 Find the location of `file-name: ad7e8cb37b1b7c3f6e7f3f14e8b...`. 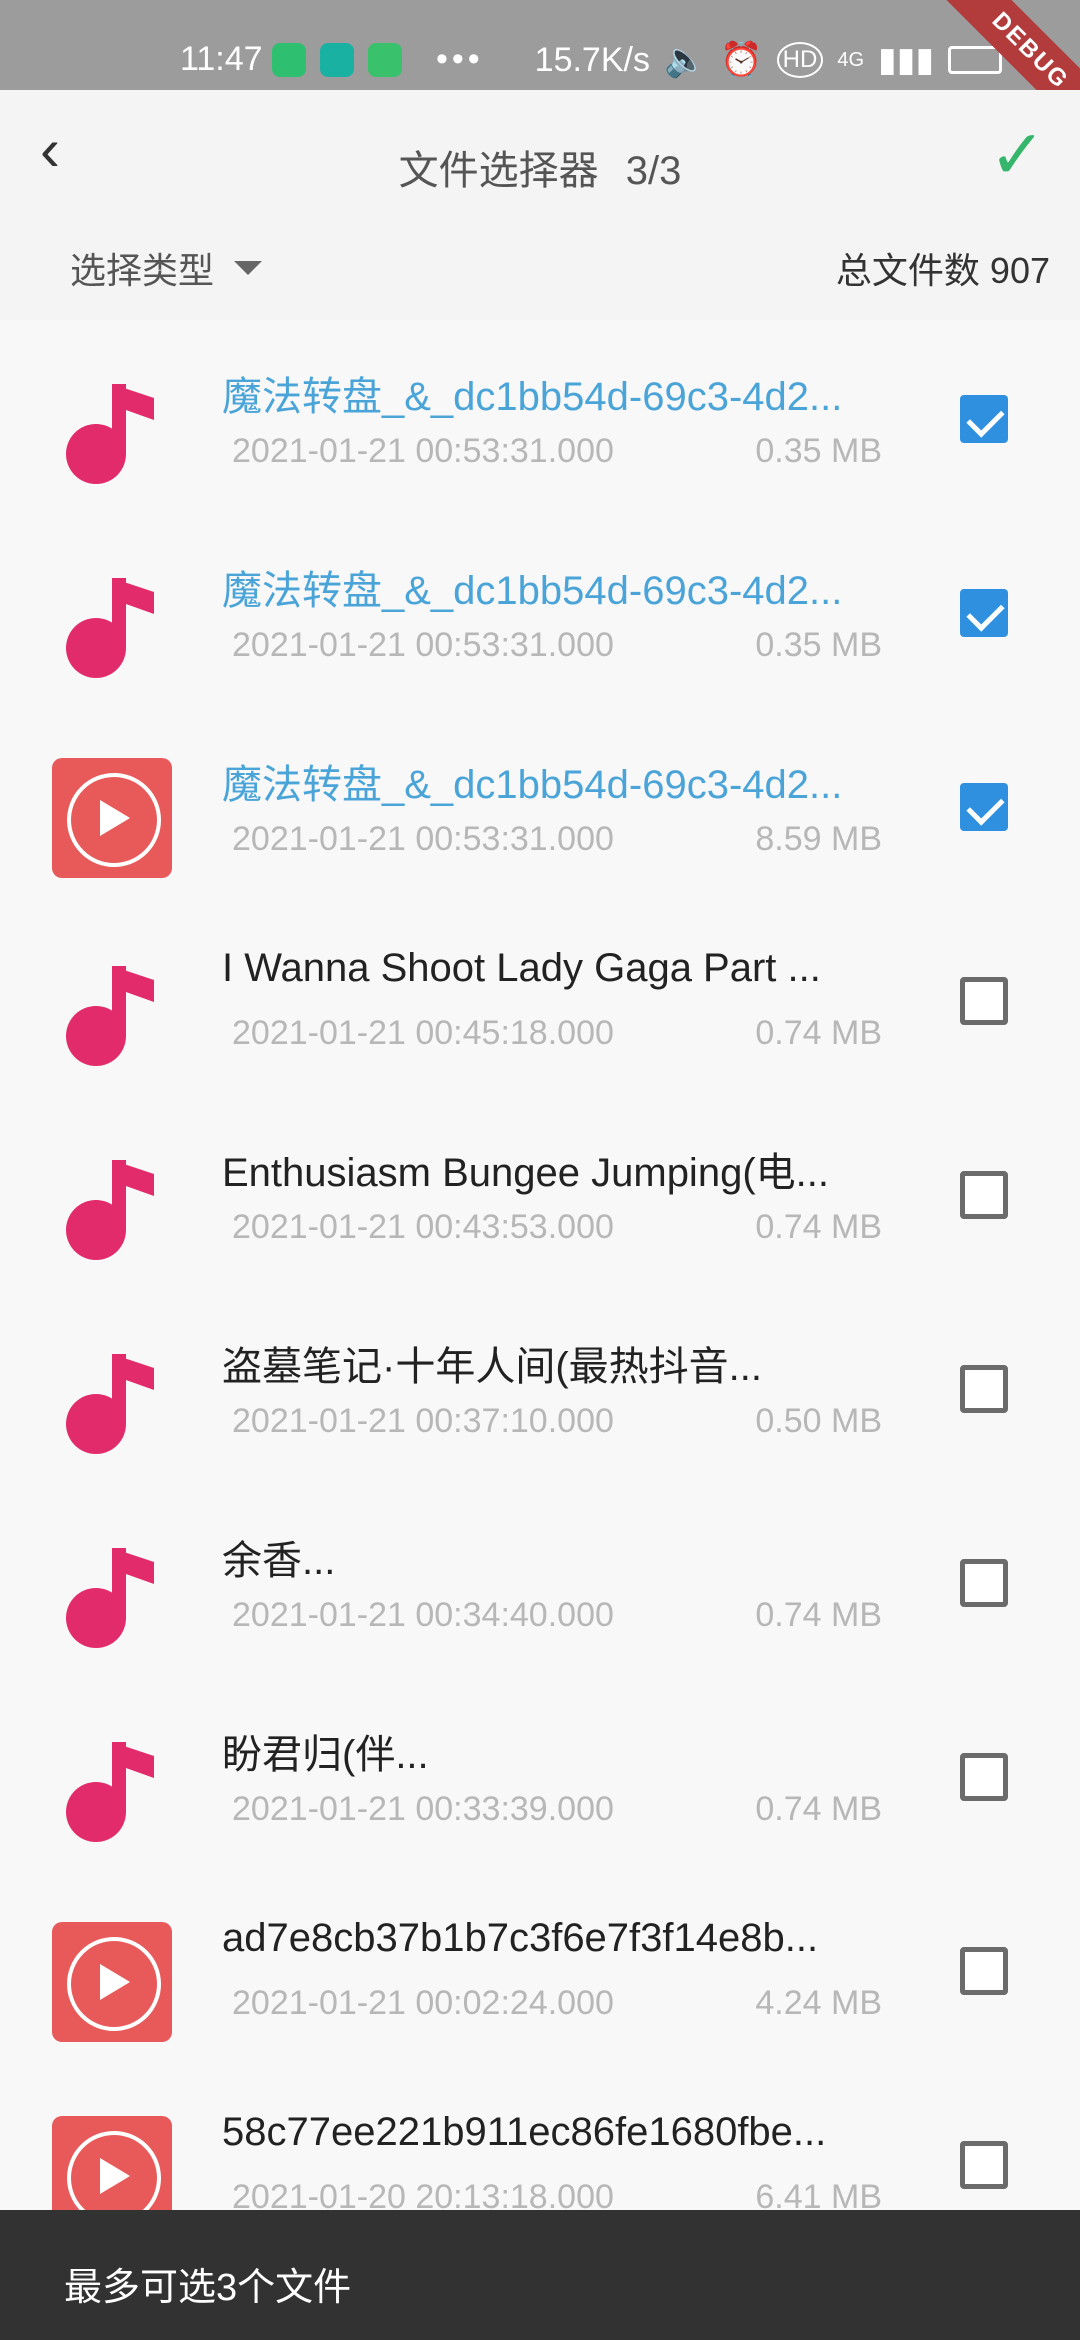

file-name: ad7e8cb37b1b7c3f6e7f3f14e8b... is located at coordinates (520, 1938).